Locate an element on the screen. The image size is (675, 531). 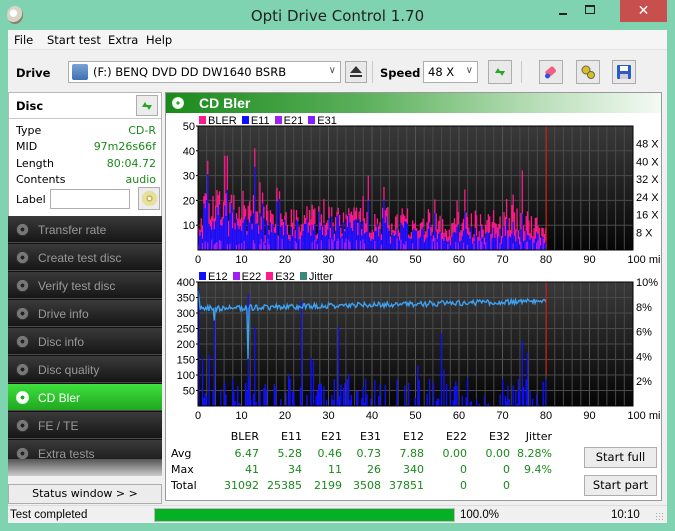
menu-help: Help is located at coordinates (159, 40).